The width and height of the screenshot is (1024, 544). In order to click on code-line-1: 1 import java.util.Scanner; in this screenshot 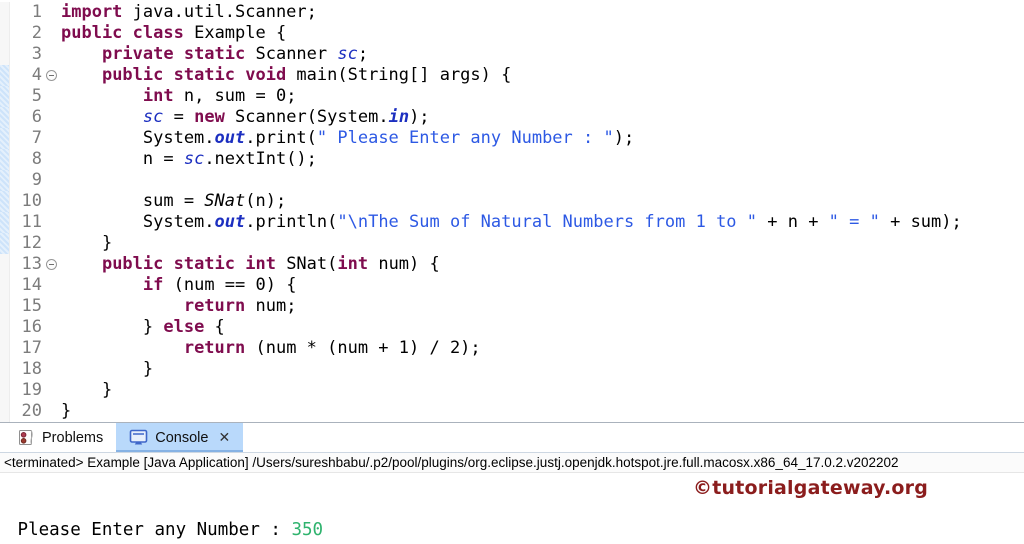, I will do `click(512, 12)`.